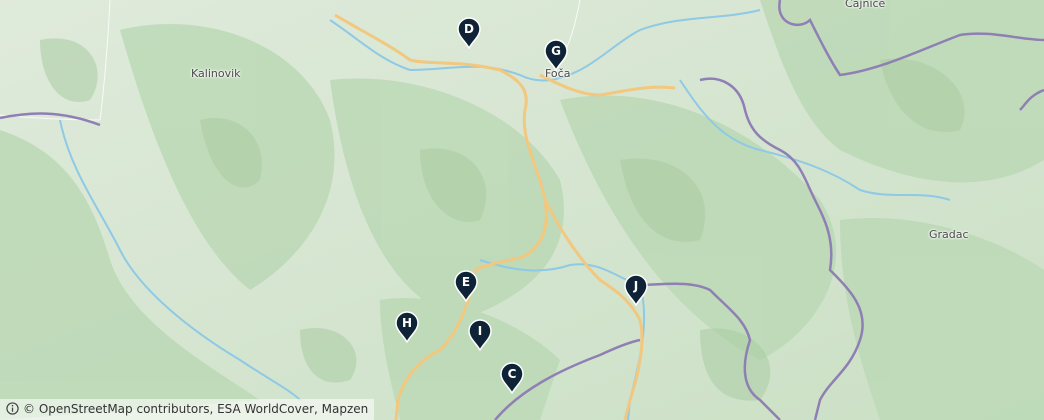 This screenshot has width=1044, height=420. I want to click on marker-label: I, so click(480, 331).